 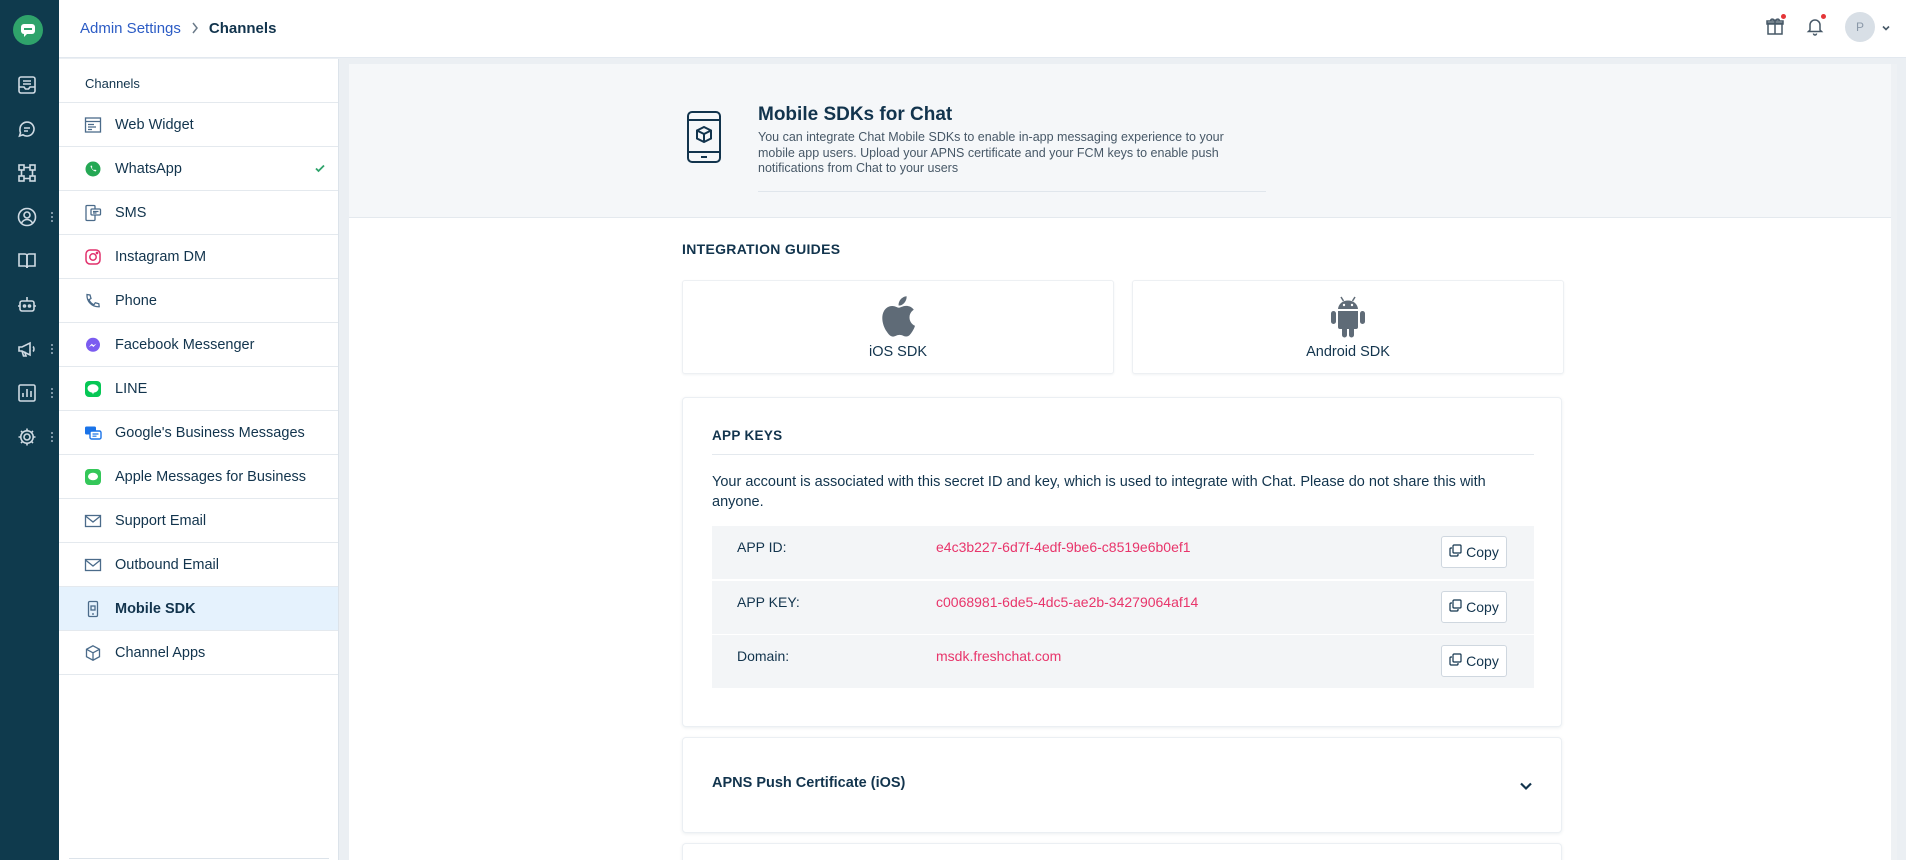 What do you see at coordinates (768, 602) in the screenshot?
I see `key-label: APP KEY:` at bounding box center [768, 602].